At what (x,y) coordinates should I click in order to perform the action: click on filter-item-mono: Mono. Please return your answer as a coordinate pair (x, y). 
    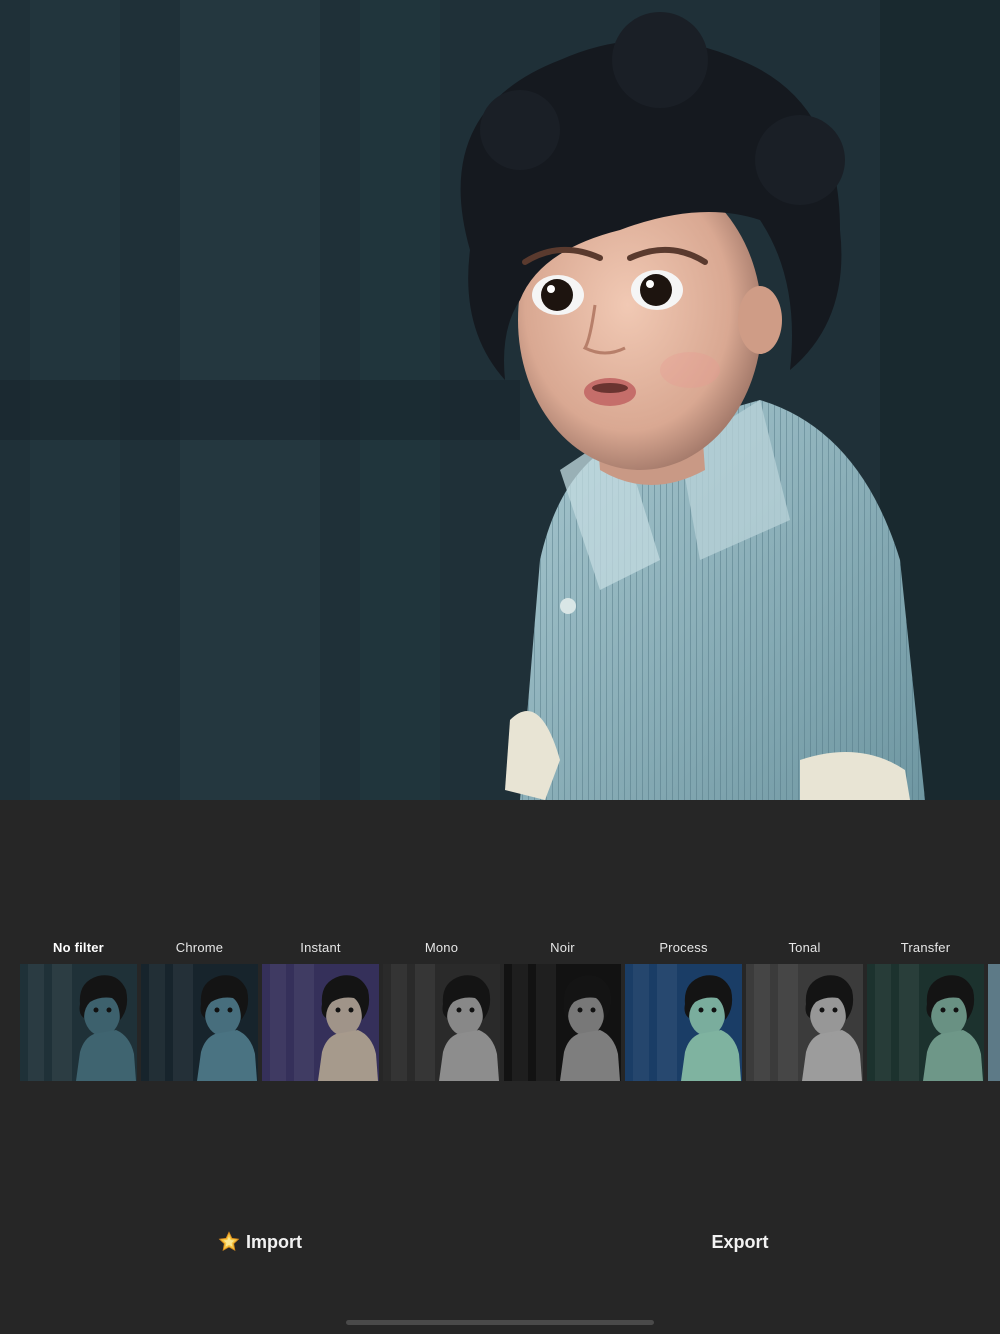
    Looking at the image, I should click on (441, 1009).